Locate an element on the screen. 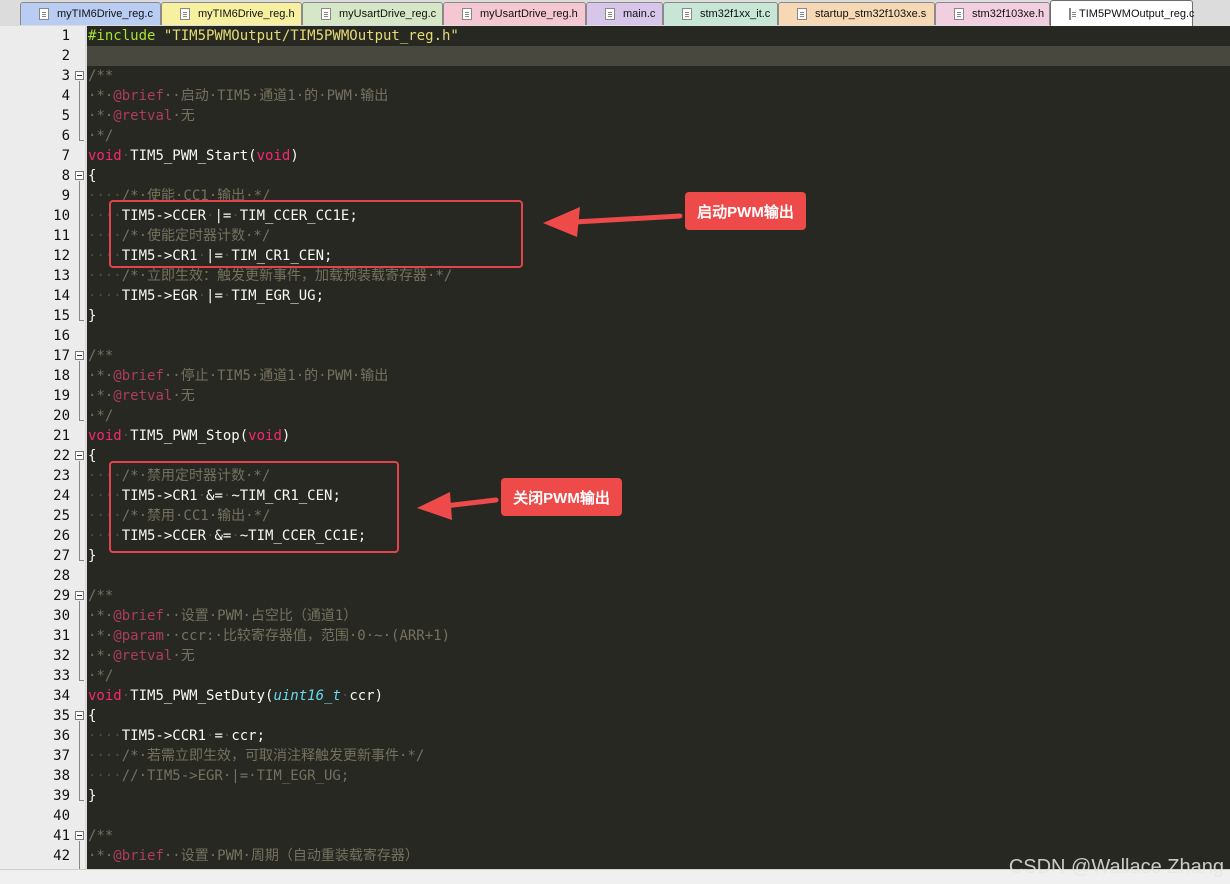 The image size is (1230, 884). tab-label: TIM5PWMOutput_reg.c is located at coordinates (1137, 13).